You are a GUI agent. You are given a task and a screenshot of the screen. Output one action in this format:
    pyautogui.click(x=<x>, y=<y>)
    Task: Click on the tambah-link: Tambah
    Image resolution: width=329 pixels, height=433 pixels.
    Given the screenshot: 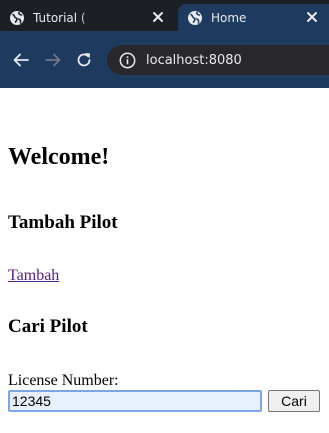 What is the action you would take?
    pyautogui.click(x=33, y=275)
    